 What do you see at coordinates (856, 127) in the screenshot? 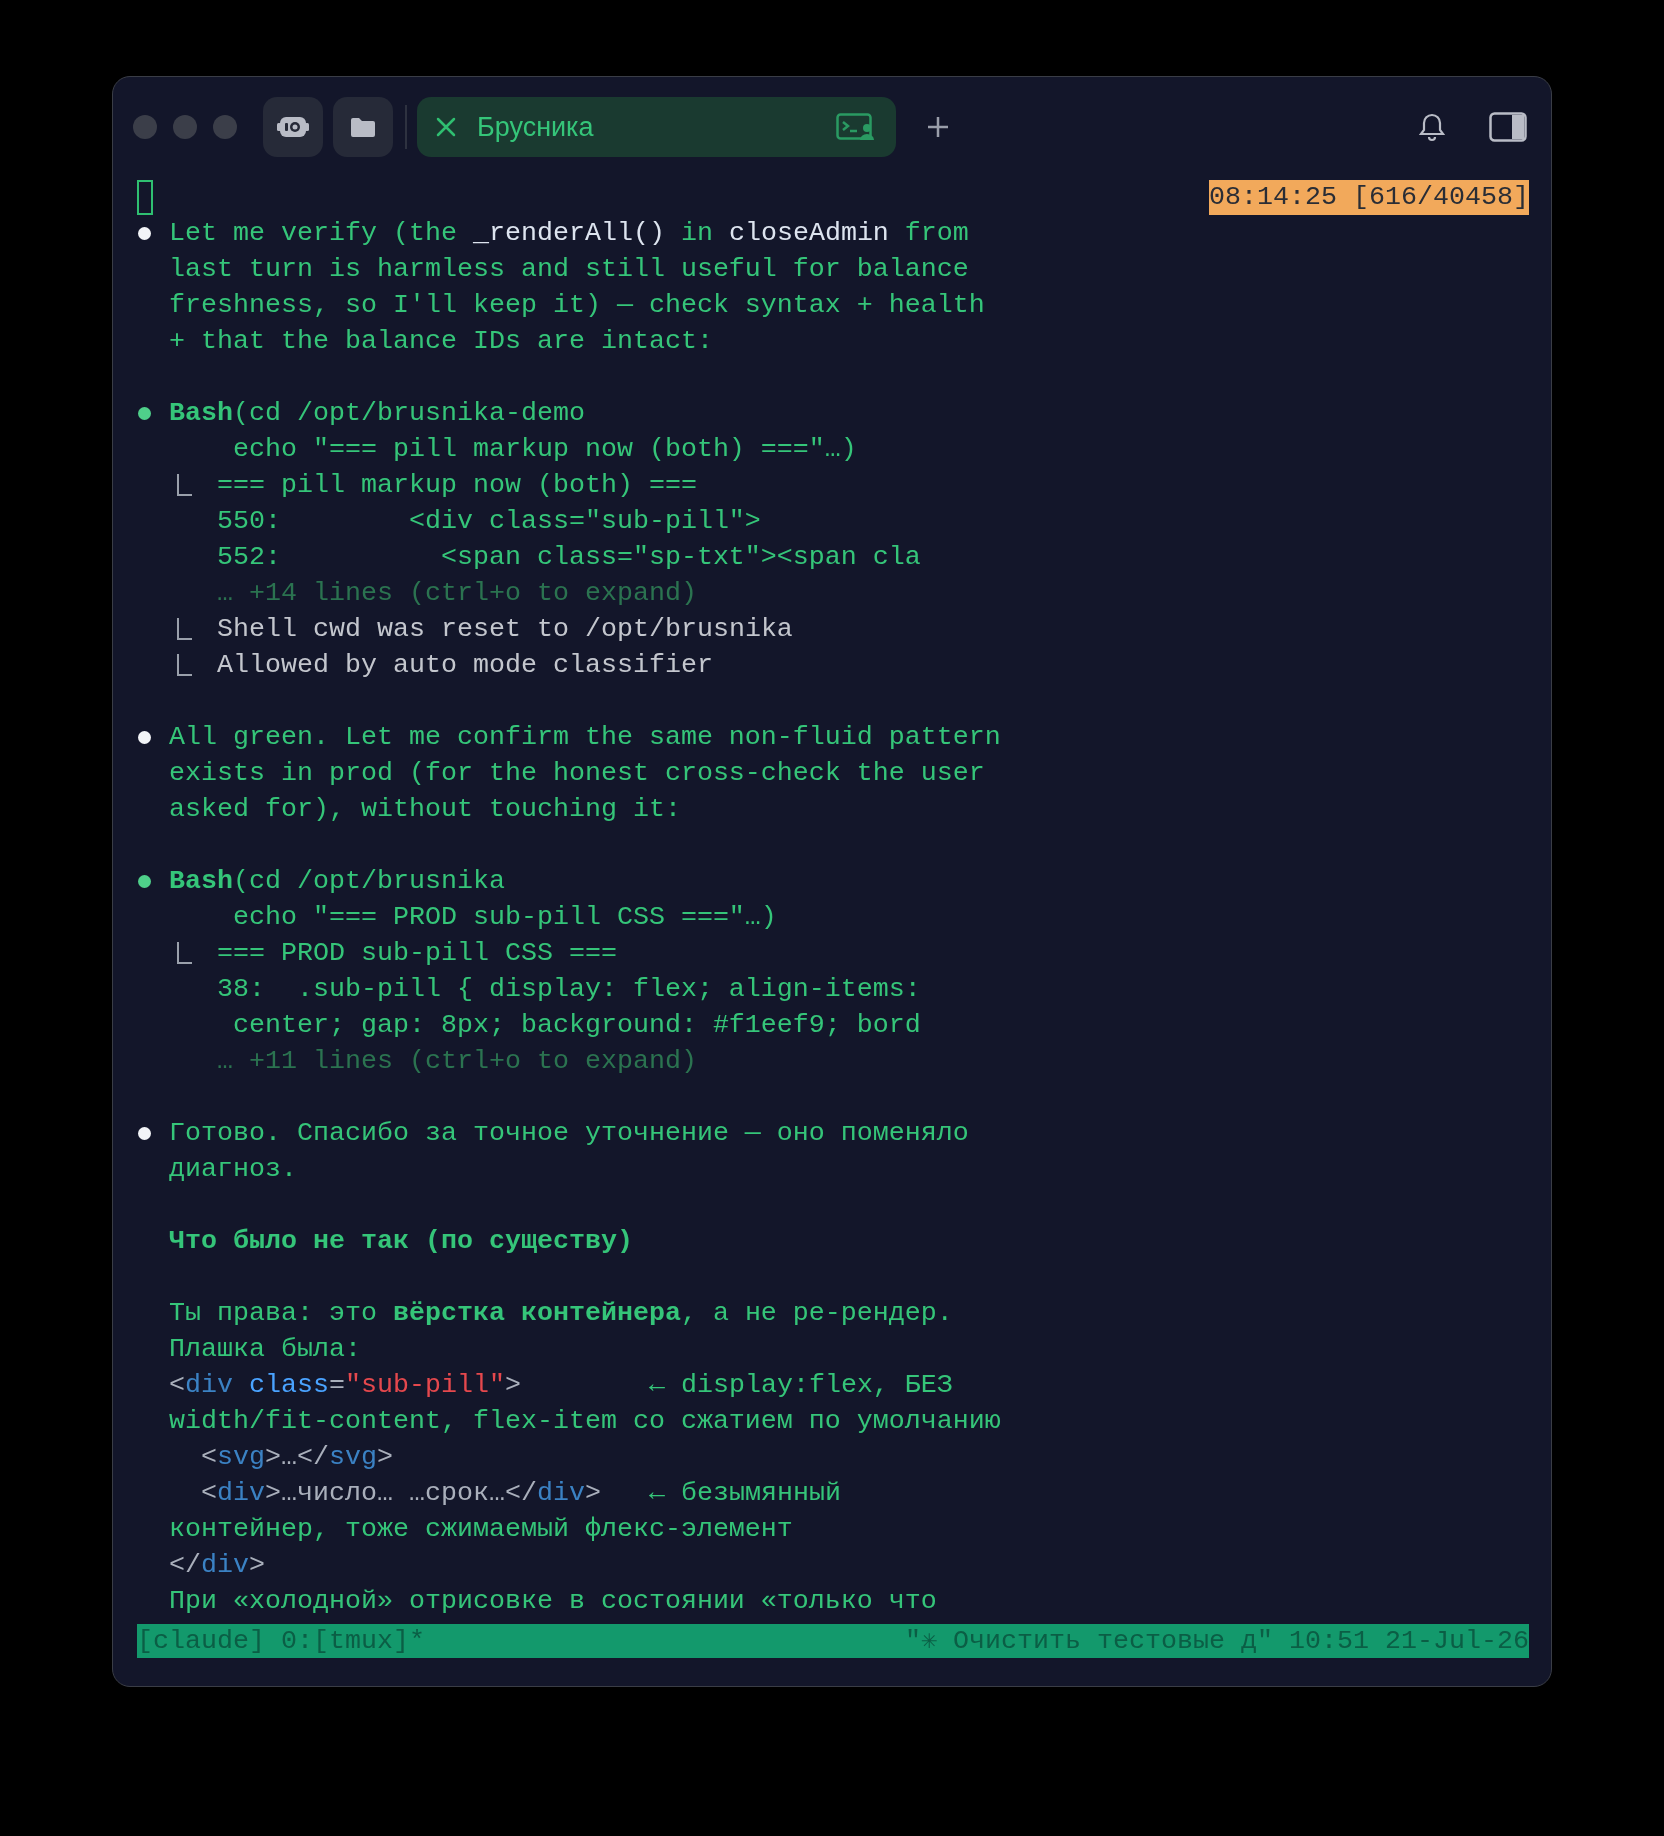
I see `terminal-user-icon` at bounding box center [856, 127].